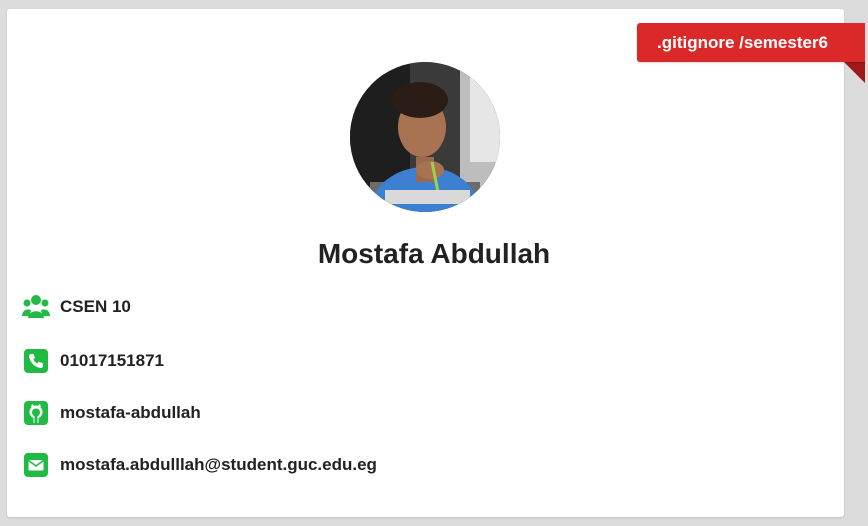 This screenshot has width=868, height=526. I want to click on avatar, so click(425, 137).